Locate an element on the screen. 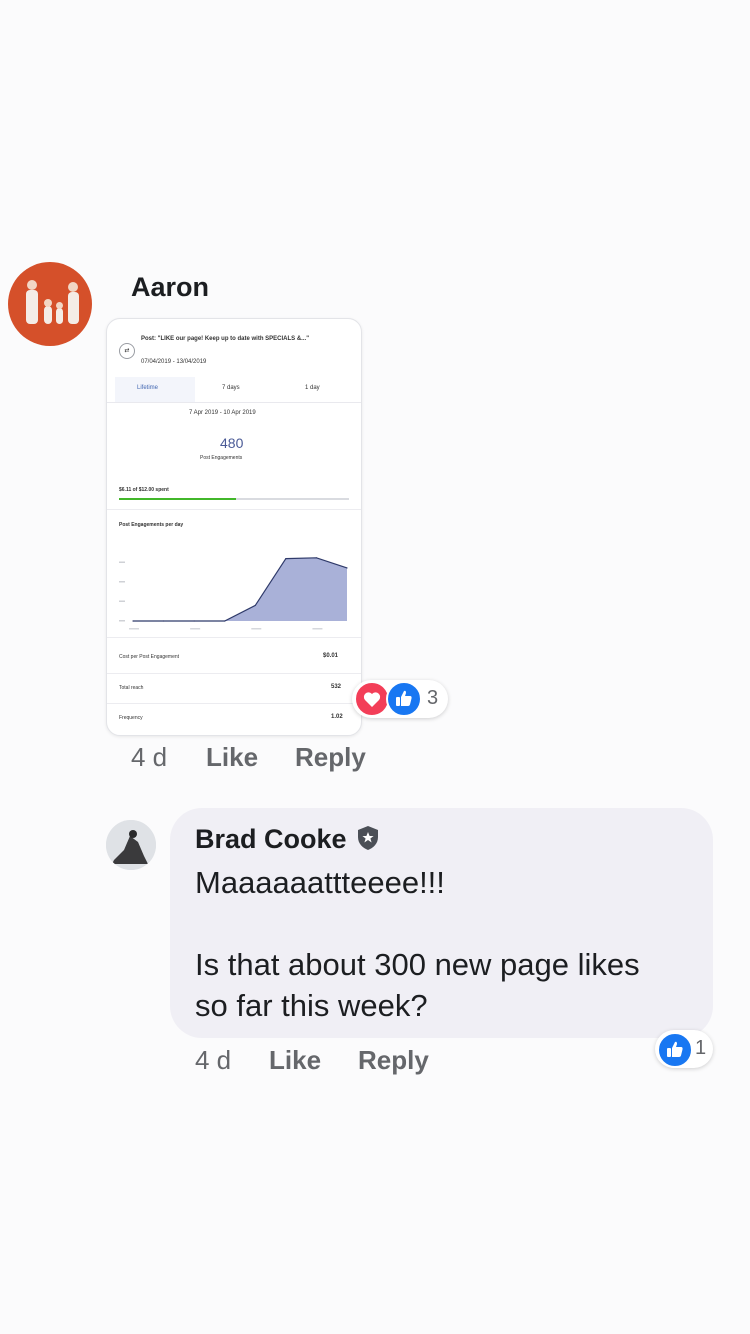 The image size is (750, 1334). love-reaction-icon is located at coordinates (372, 699).